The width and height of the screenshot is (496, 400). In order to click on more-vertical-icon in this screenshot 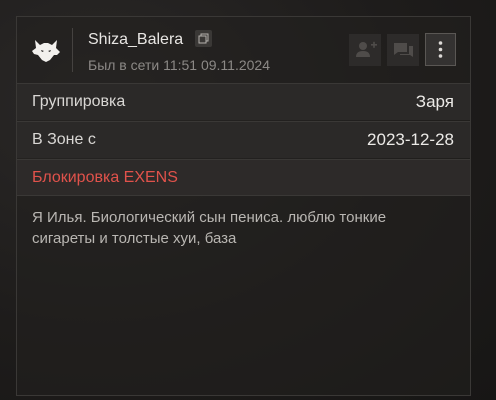, I will do `click(440, 49)`.